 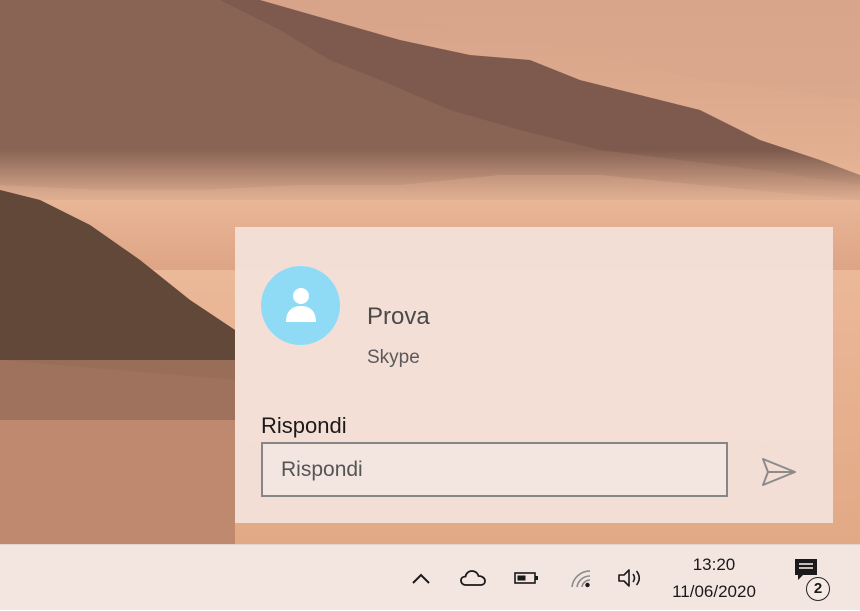 I want to click on sender-name: Prova, so click(x=398, y=316).